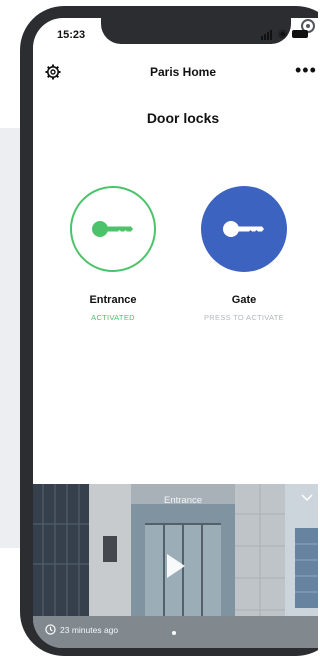 Image resolution: width=320 pixels, height=657 pixels. I want to click on entrance-lock-button, so click(113, 229).